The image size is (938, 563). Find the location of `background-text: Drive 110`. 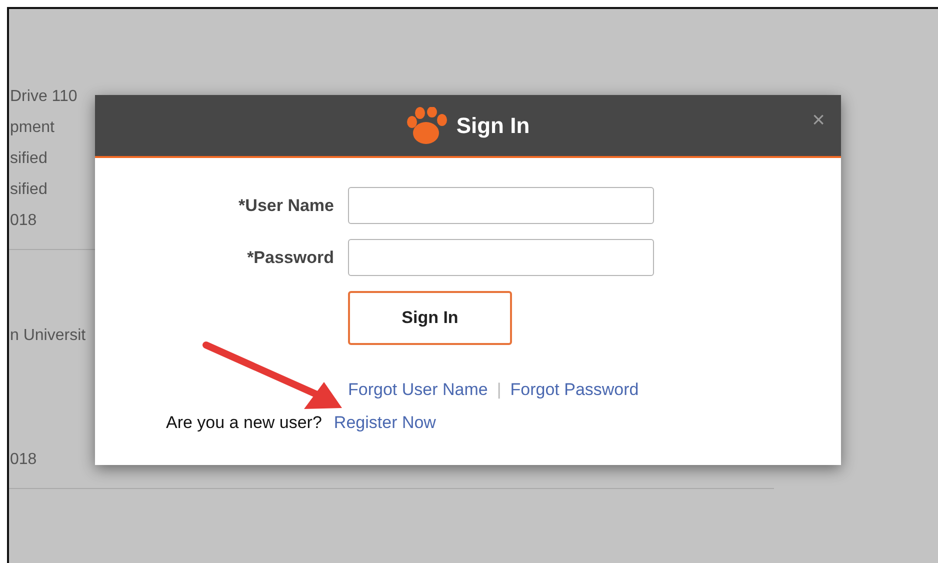

background-text: Drive 110 is located at coordinates (44, 96).